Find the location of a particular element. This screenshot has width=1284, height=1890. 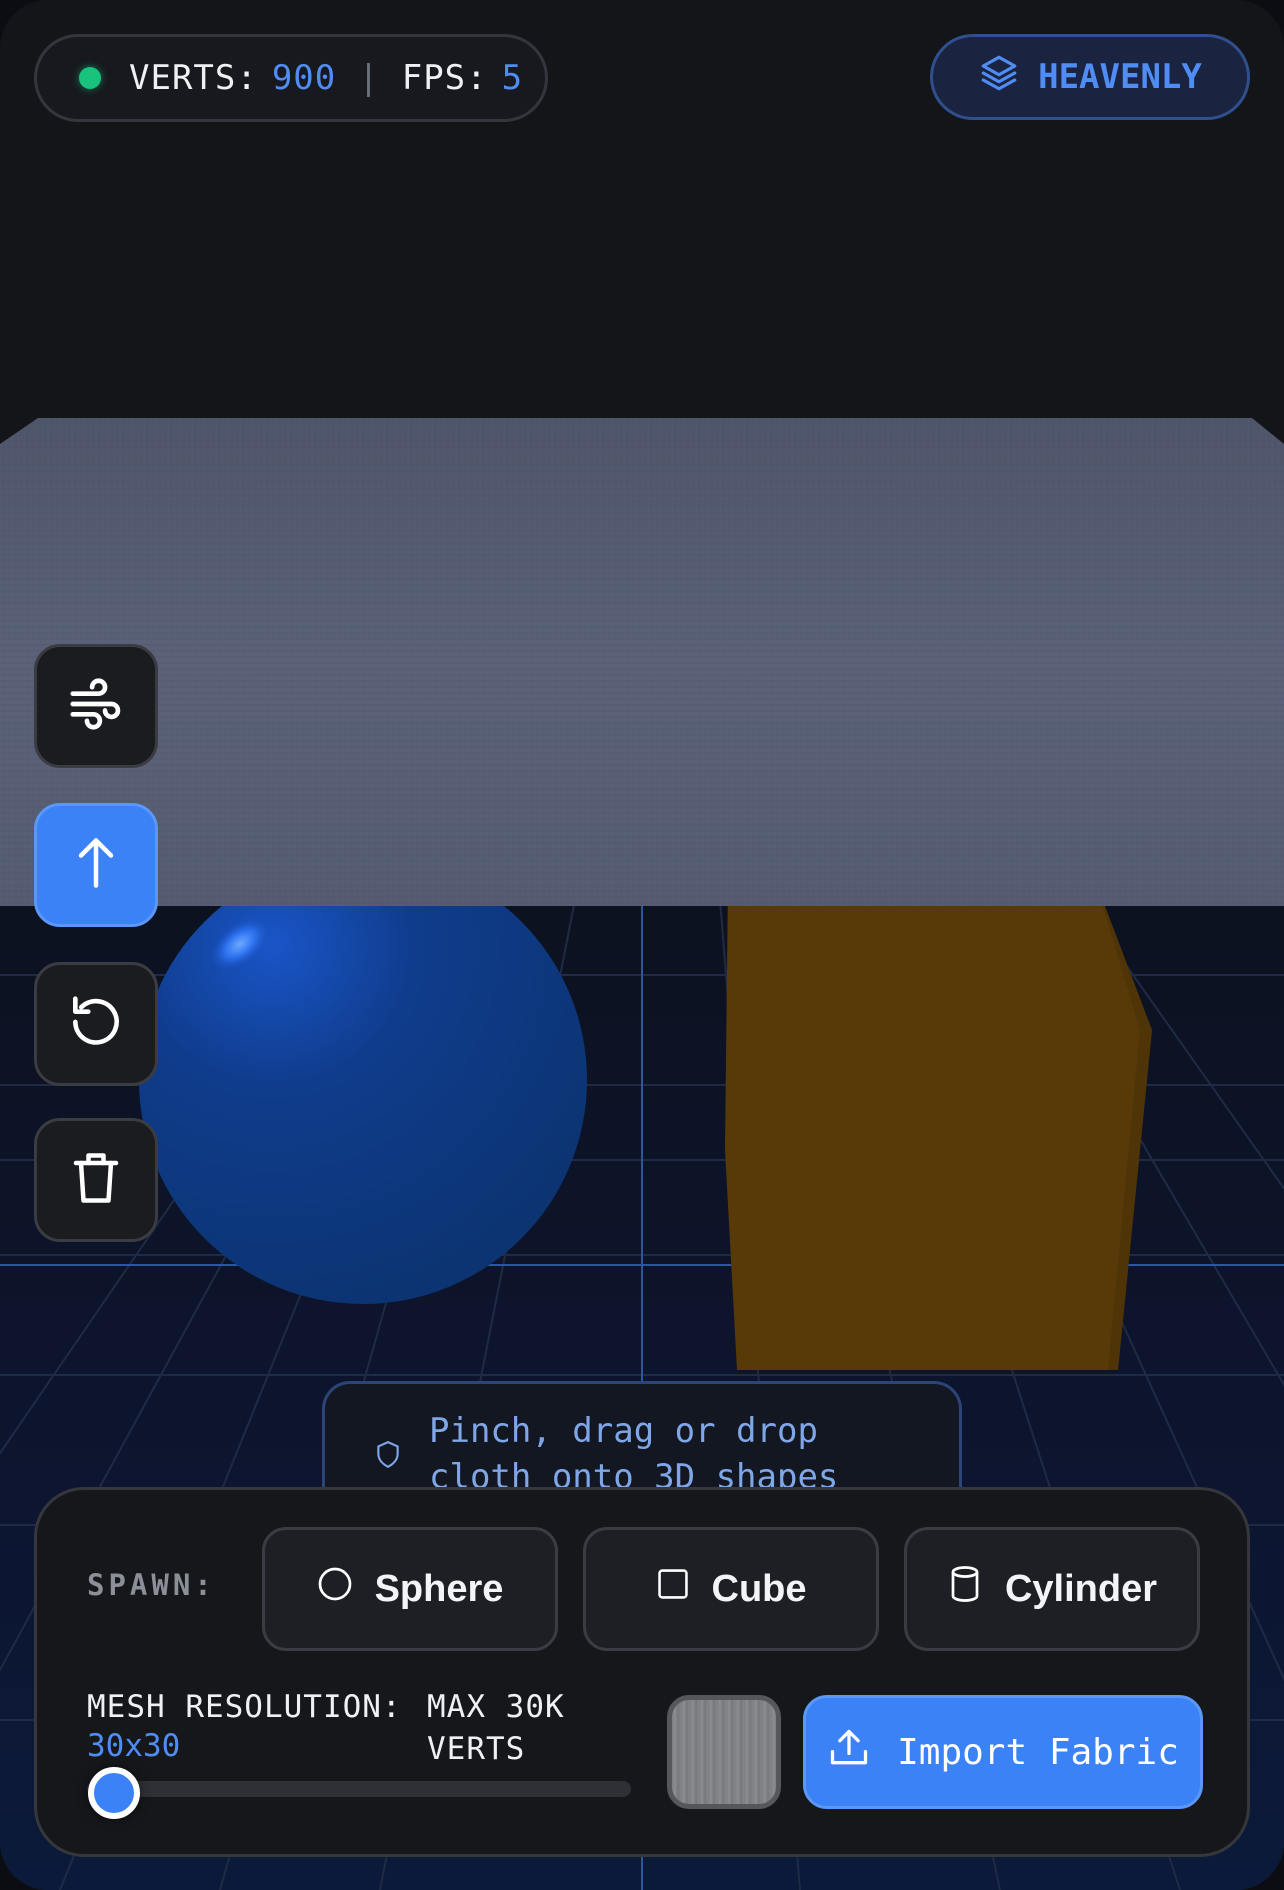

arrow-up-icon is located at coordinates (96, 865).